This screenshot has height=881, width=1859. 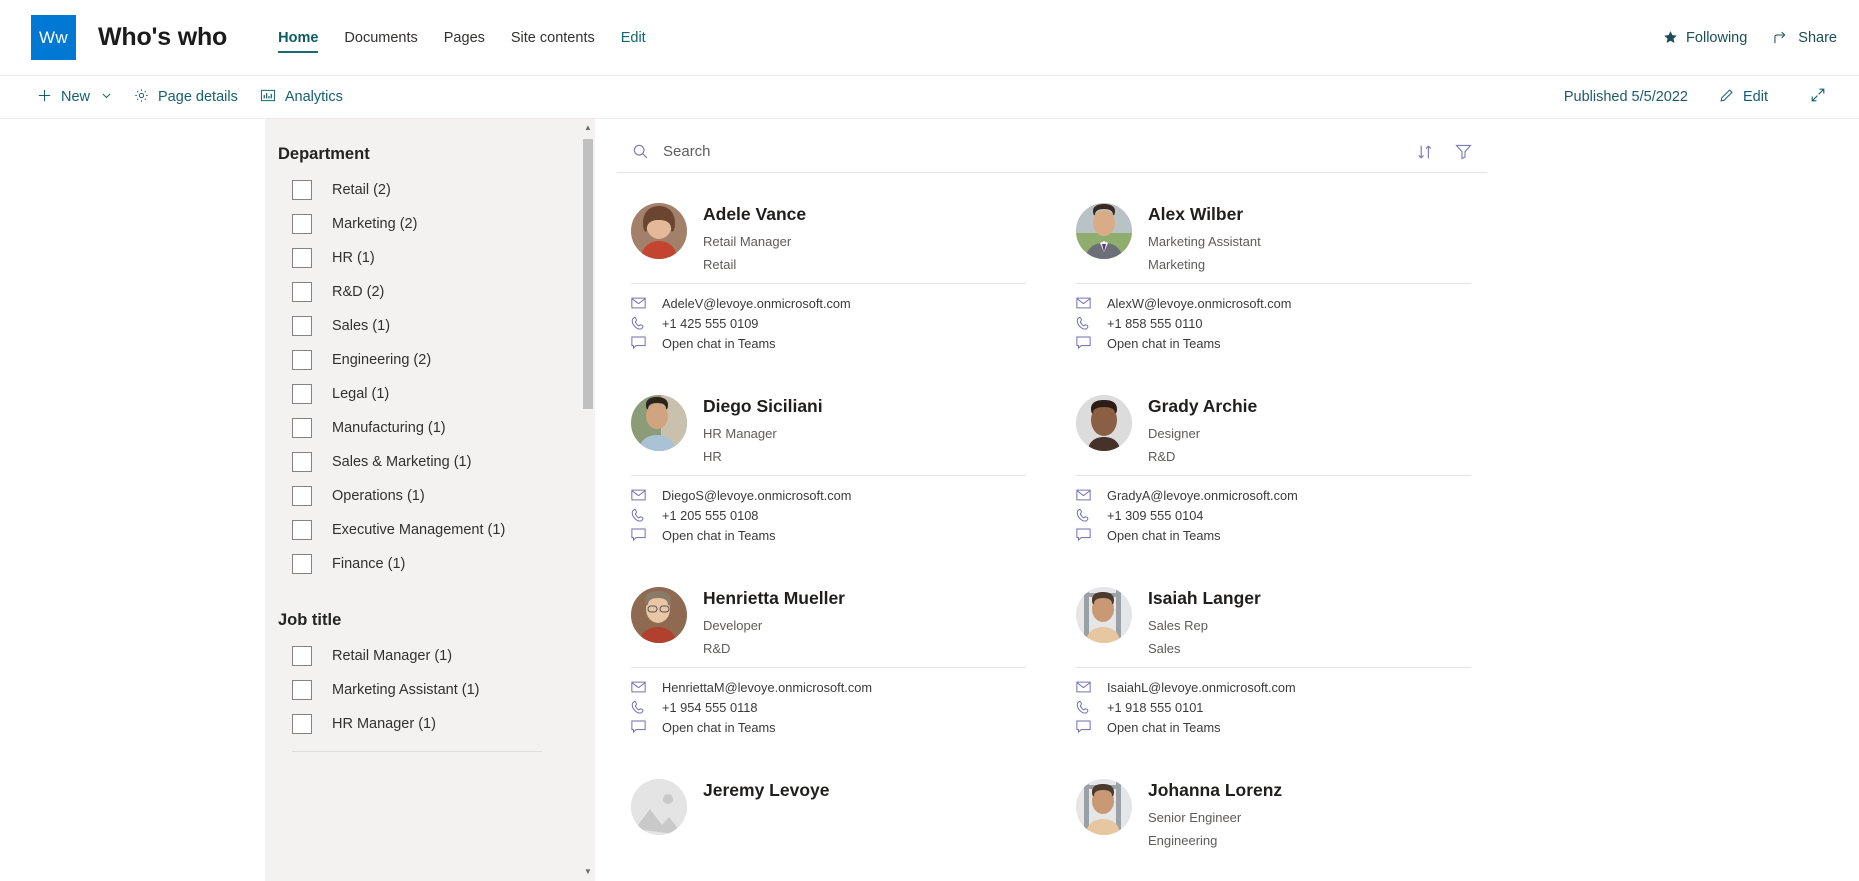 I want to click on phone-text: +1 205 555 0108, so click(x=710, y=515).